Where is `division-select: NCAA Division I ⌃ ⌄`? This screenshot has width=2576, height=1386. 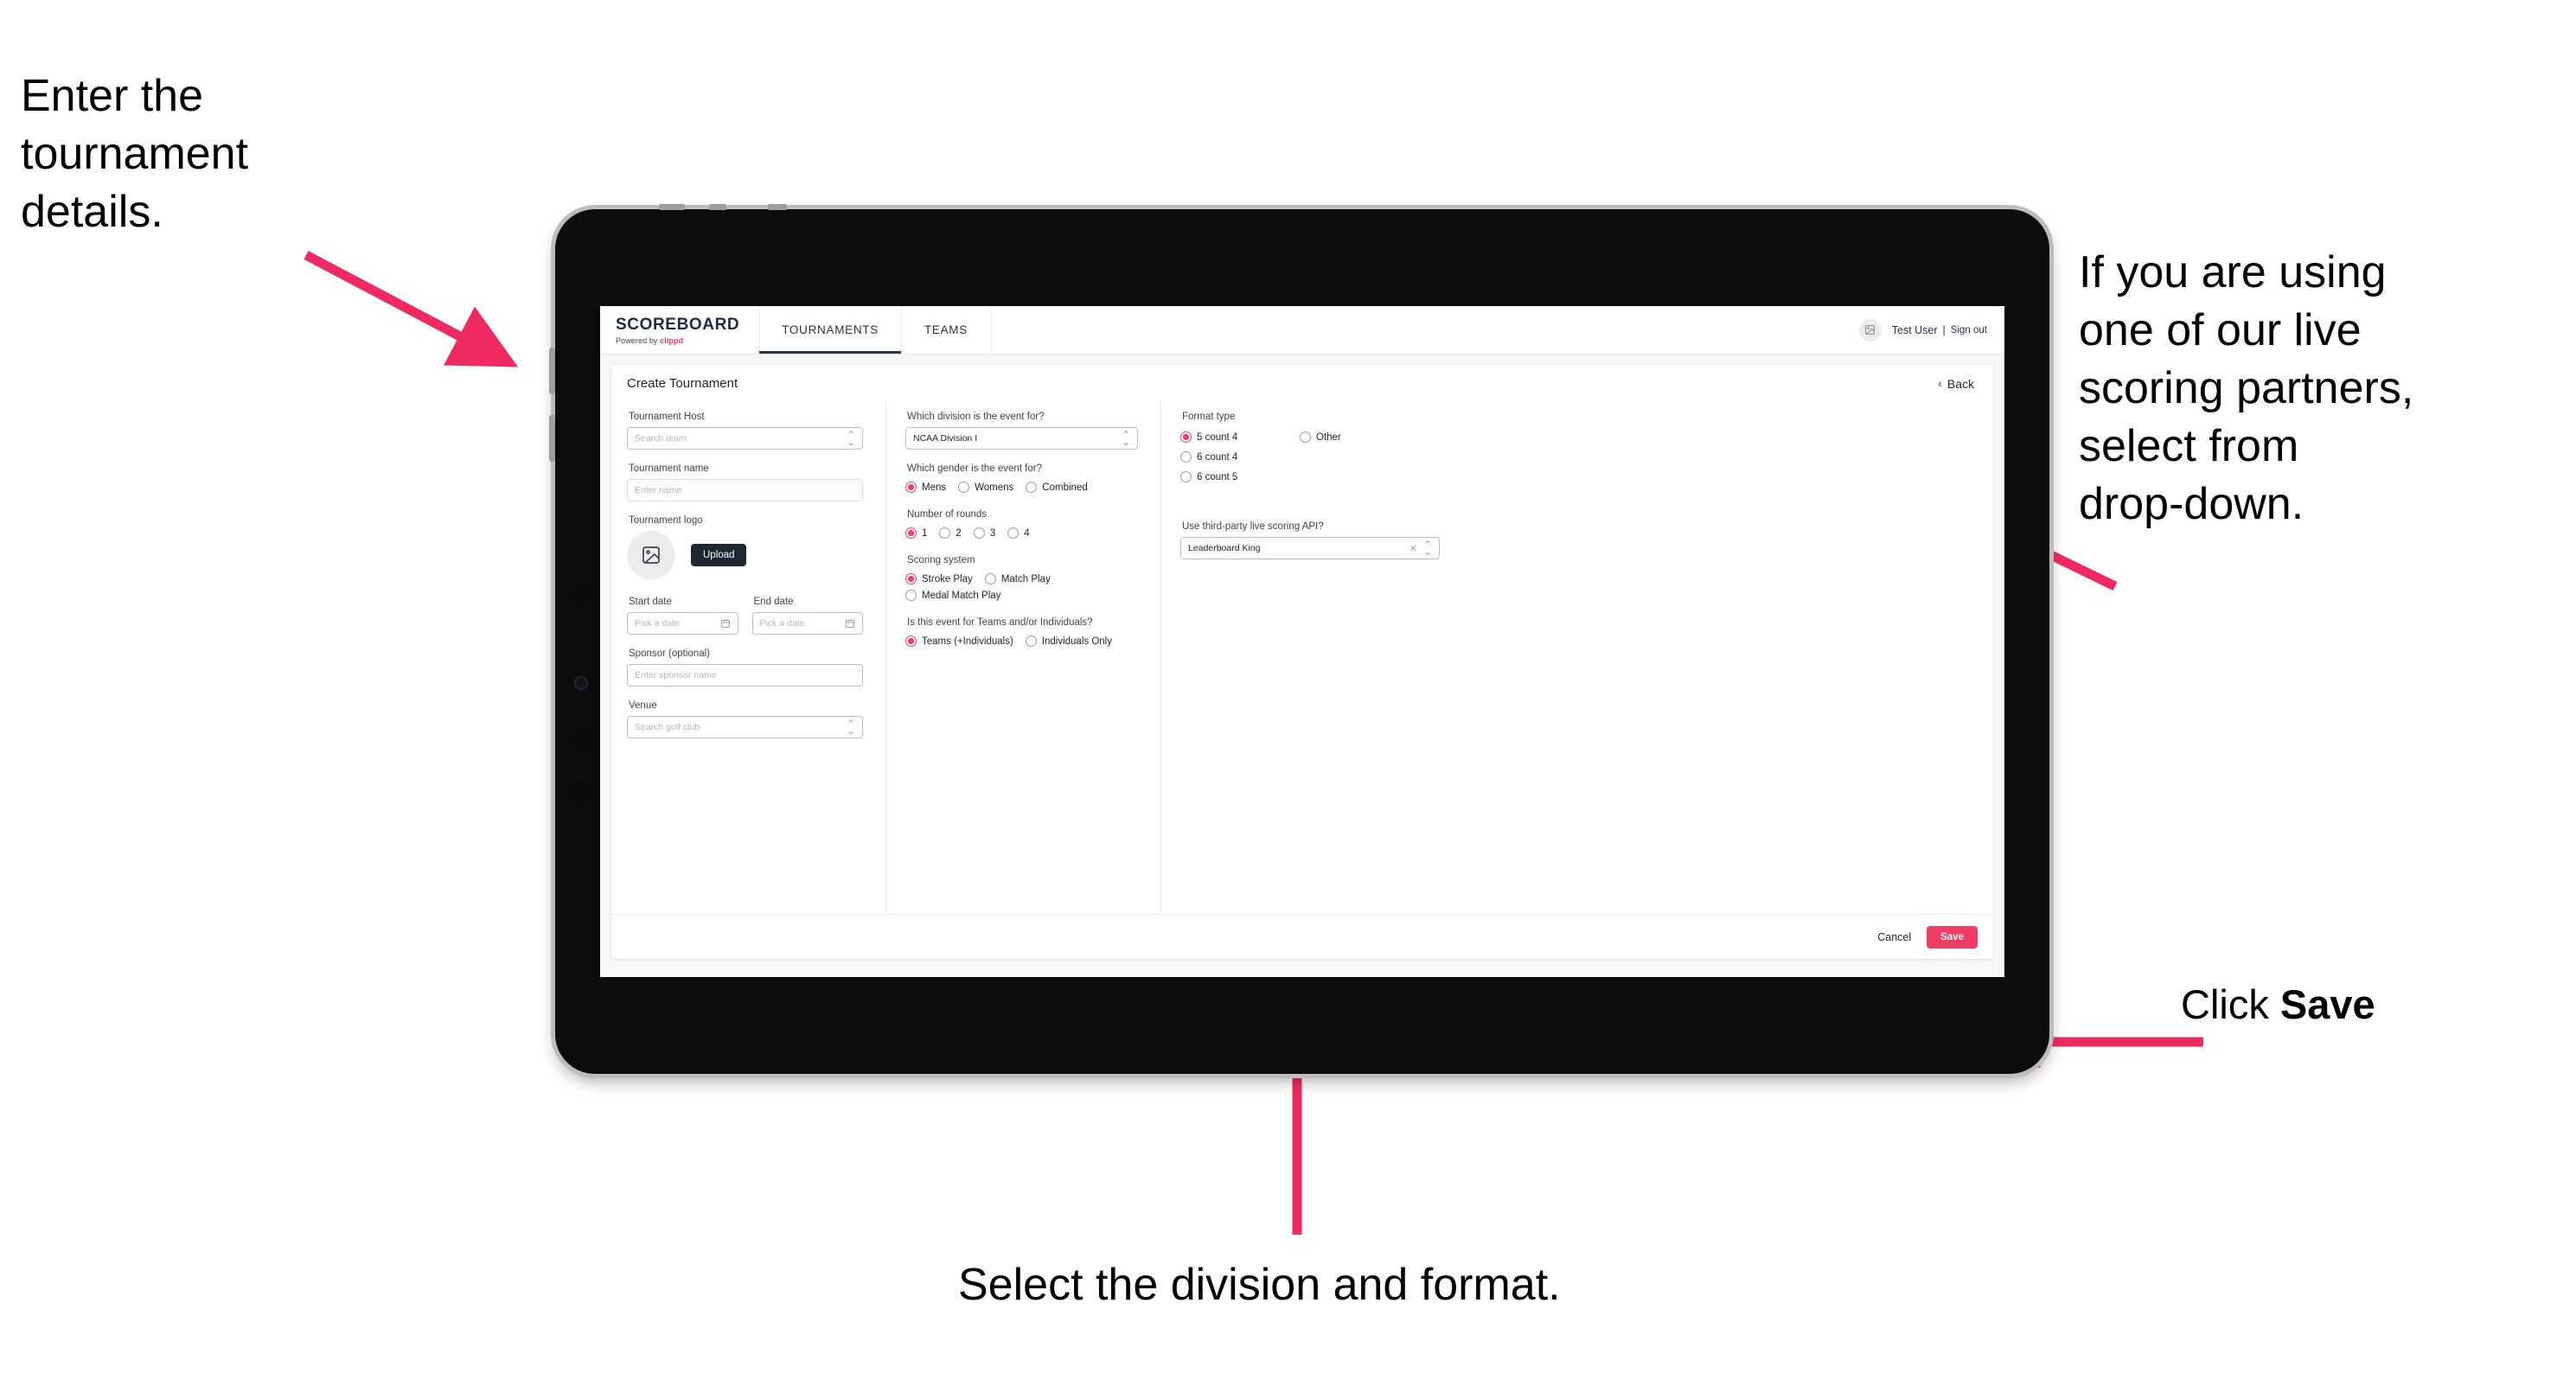 division-select: NCAA Division I ⌃ ⌄ is located at coordinates (1022, 438).